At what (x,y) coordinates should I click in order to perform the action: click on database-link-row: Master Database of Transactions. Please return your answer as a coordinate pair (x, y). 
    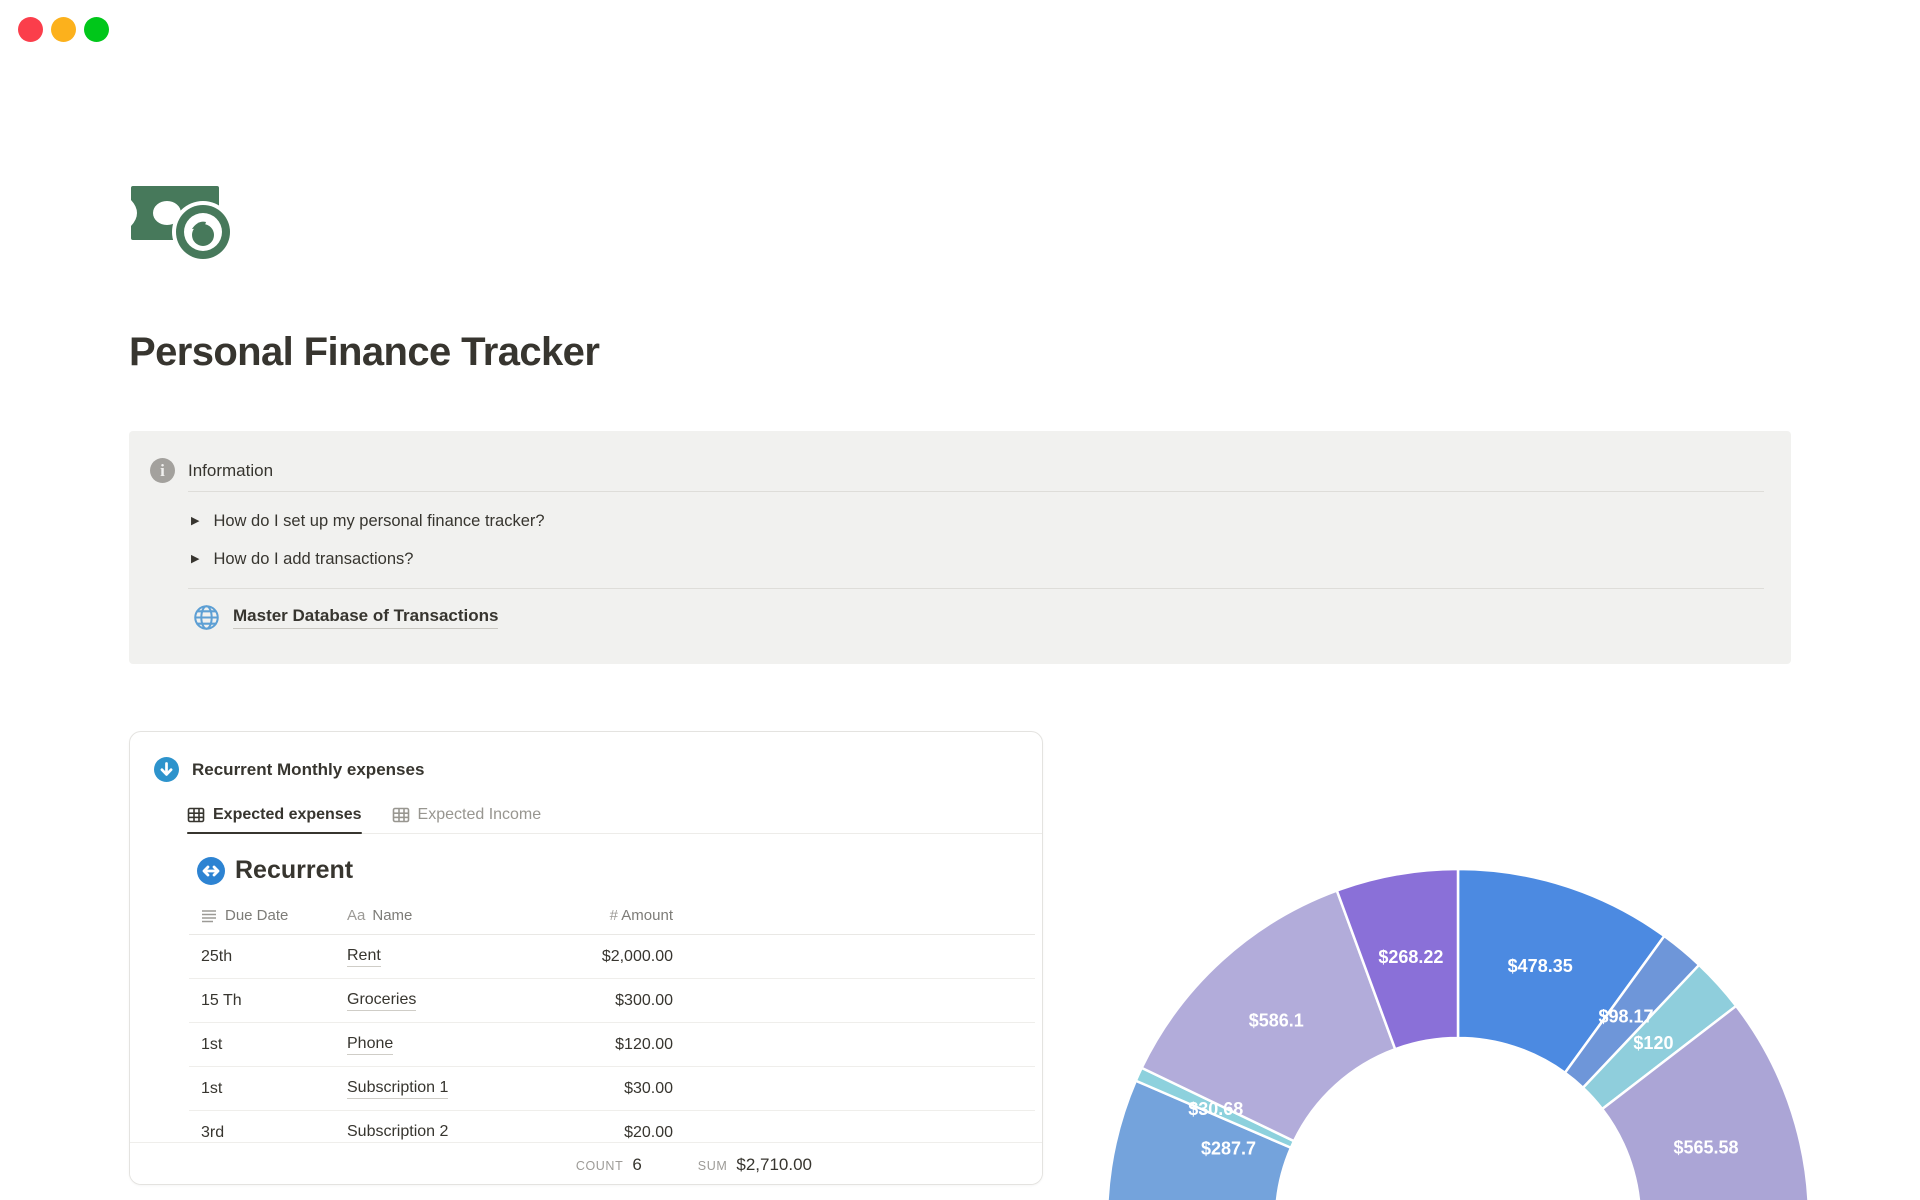
    Looking at the image, I should click on (346, 617).